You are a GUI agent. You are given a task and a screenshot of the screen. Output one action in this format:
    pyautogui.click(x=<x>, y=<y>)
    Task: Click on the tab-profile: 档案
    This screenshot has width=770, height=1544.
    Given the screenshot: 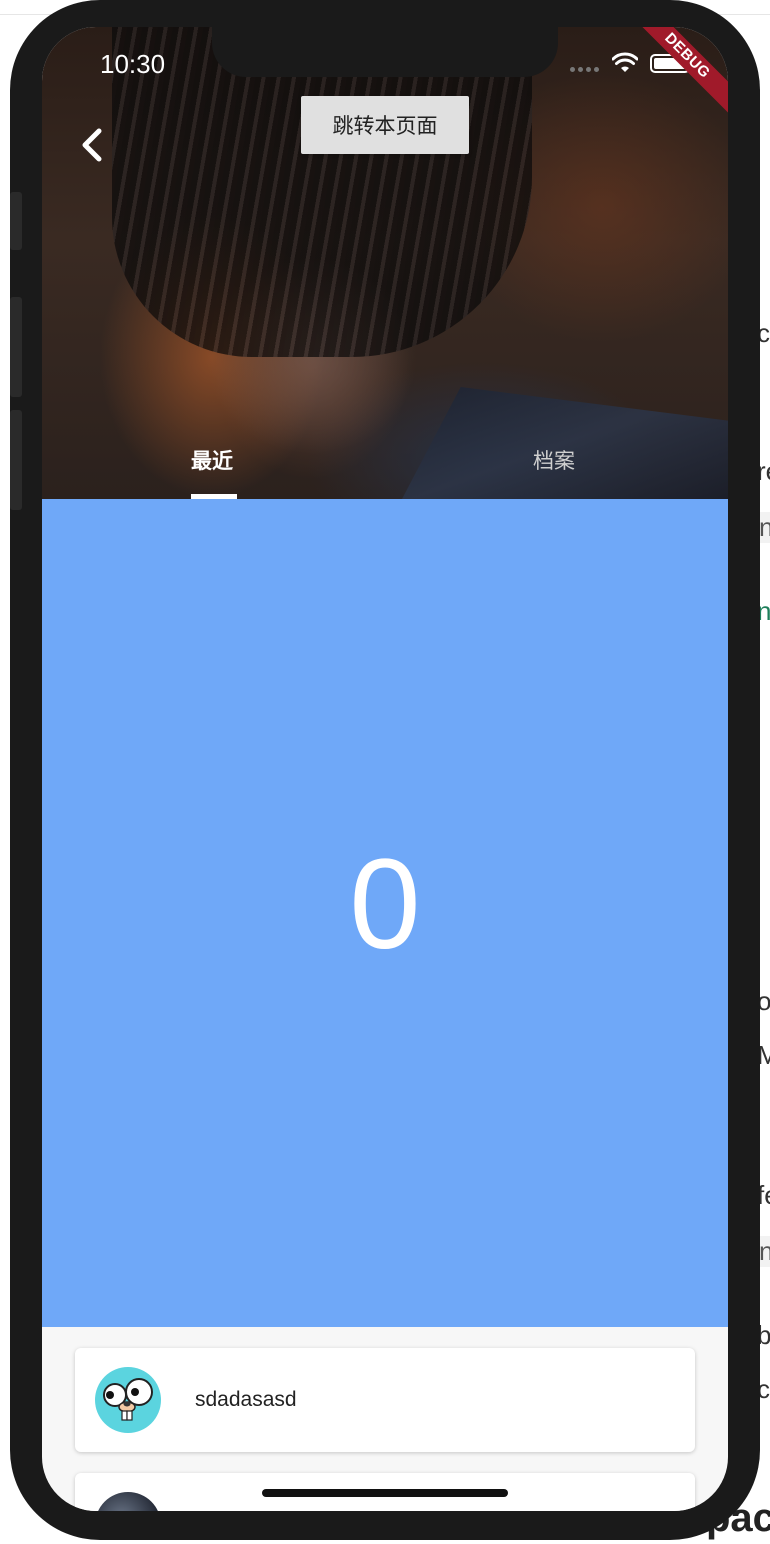 What is the action you would take?
    pyautogui.click(x=554, y=460)
    